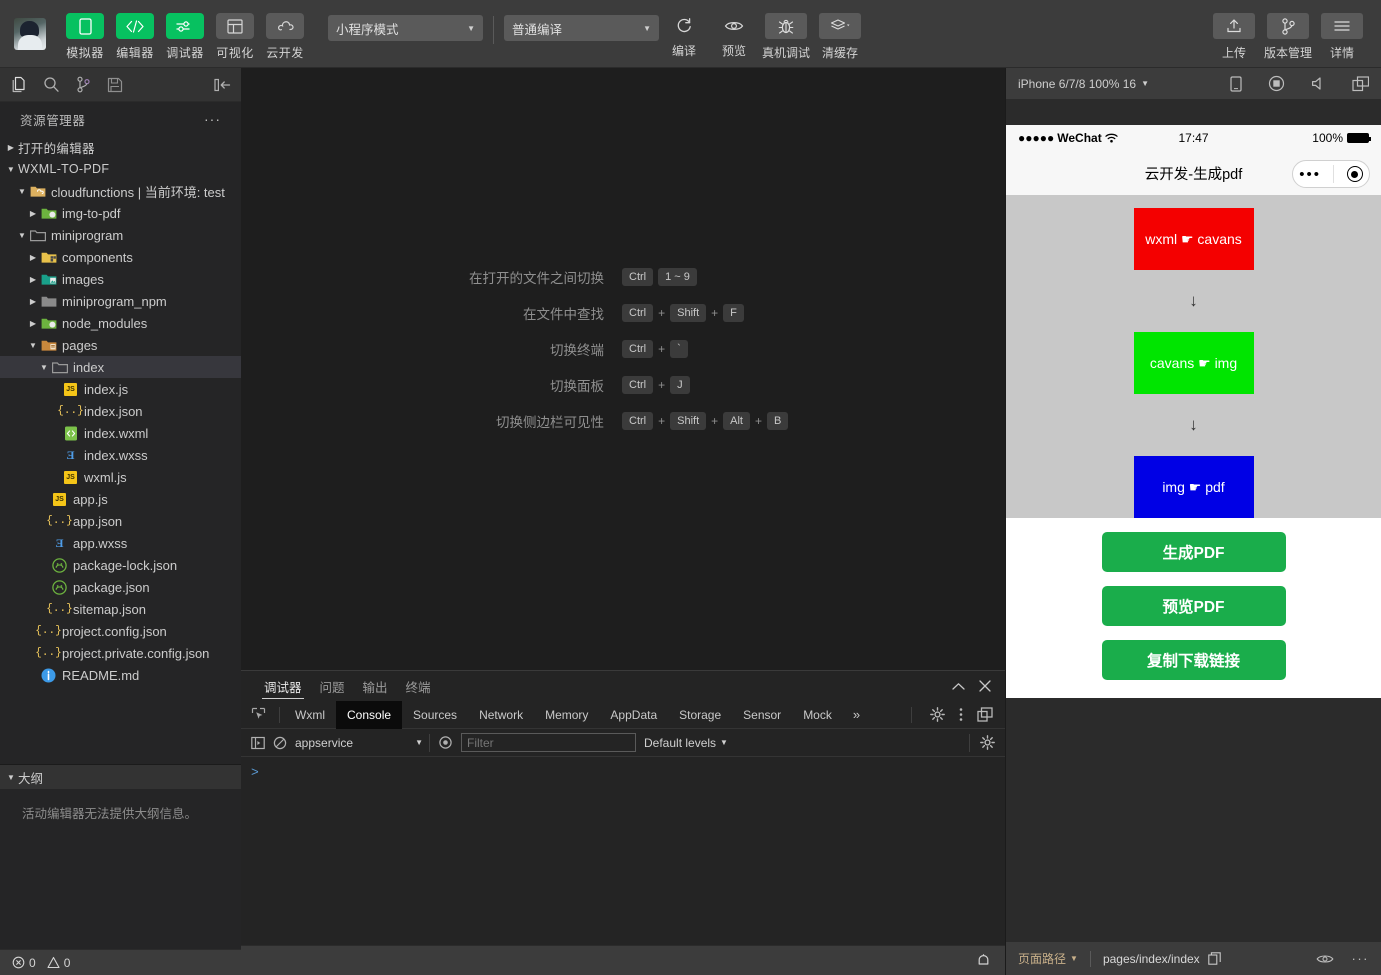 The width and height of the screenshot is (1381, 975). What do you see at coordinates (405, 28) in the screenshot?
I see `mode-select: 小程序模式 ▼` at bounding box center [405, 28].